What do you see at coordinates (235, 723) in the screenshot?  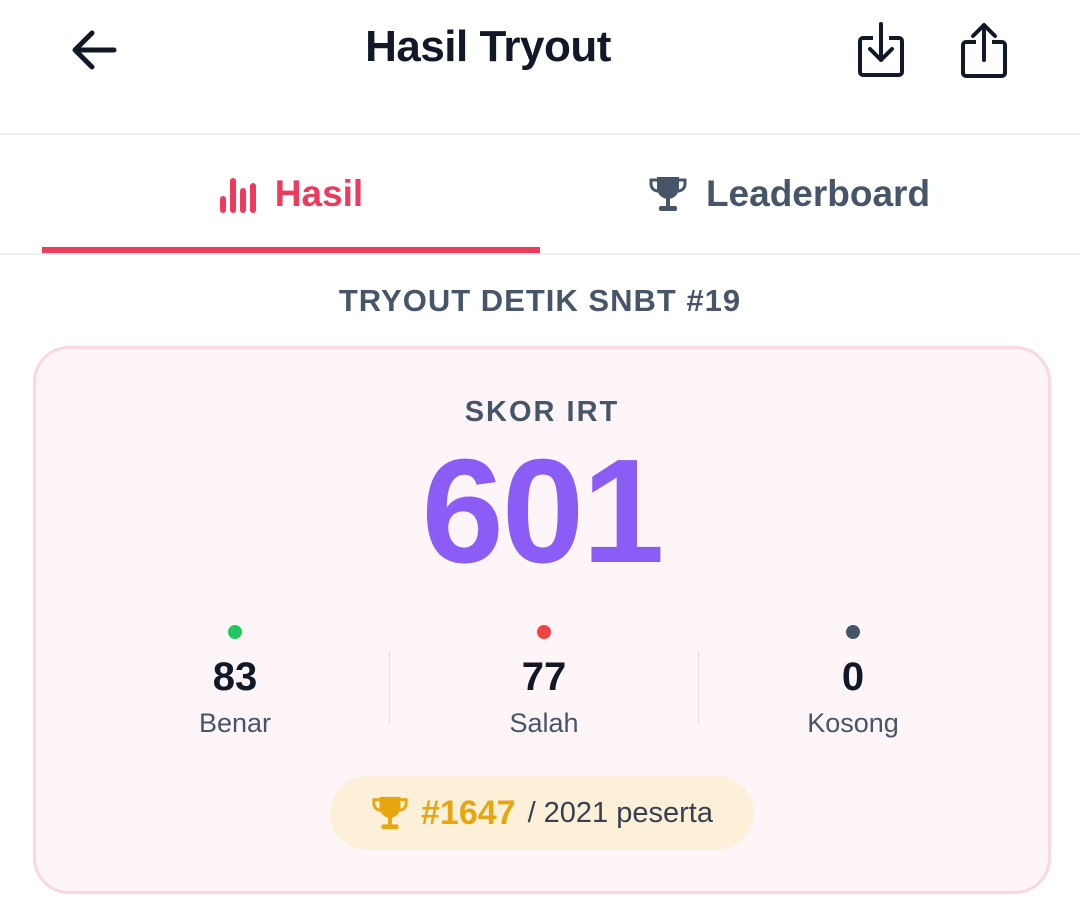 I see `stat-label: Benar` at bounding box center [235, 723].